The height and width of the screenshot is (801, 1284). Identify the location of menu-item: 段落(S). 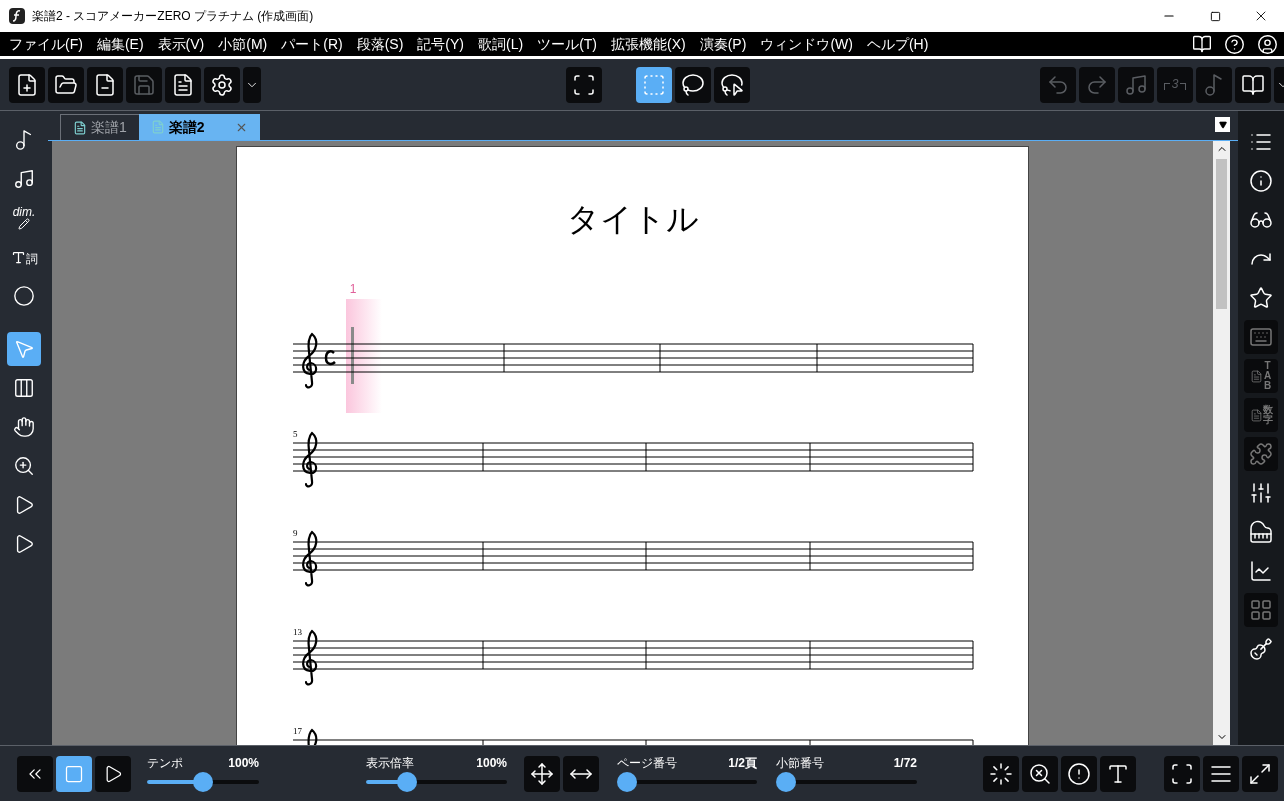
(380, 44).